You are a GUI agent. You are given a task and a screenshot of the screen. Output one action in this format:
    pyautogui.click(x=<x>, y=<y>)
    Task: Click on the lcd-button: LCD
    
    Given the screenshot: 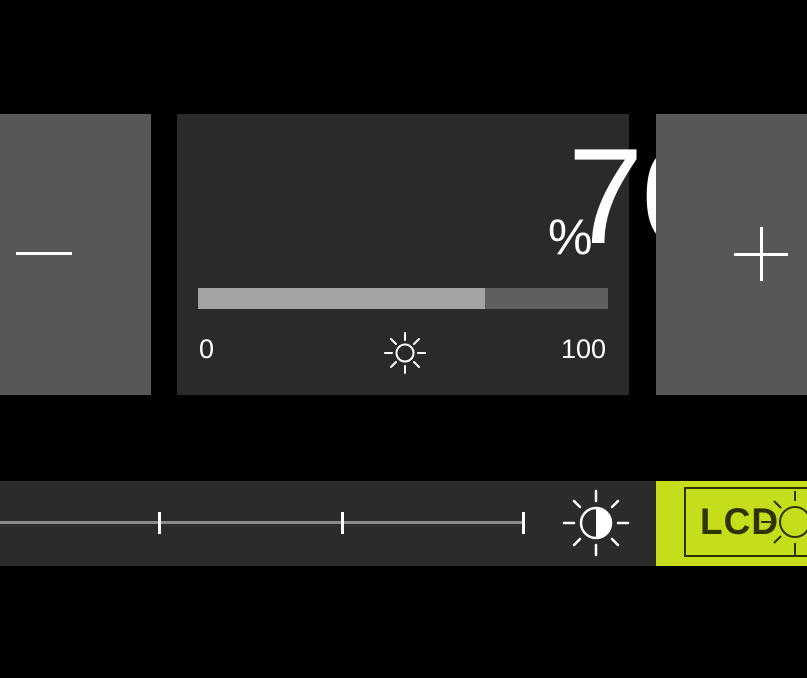 What is the action you would take?
    pyautogui.click(x=731, y=523)
    